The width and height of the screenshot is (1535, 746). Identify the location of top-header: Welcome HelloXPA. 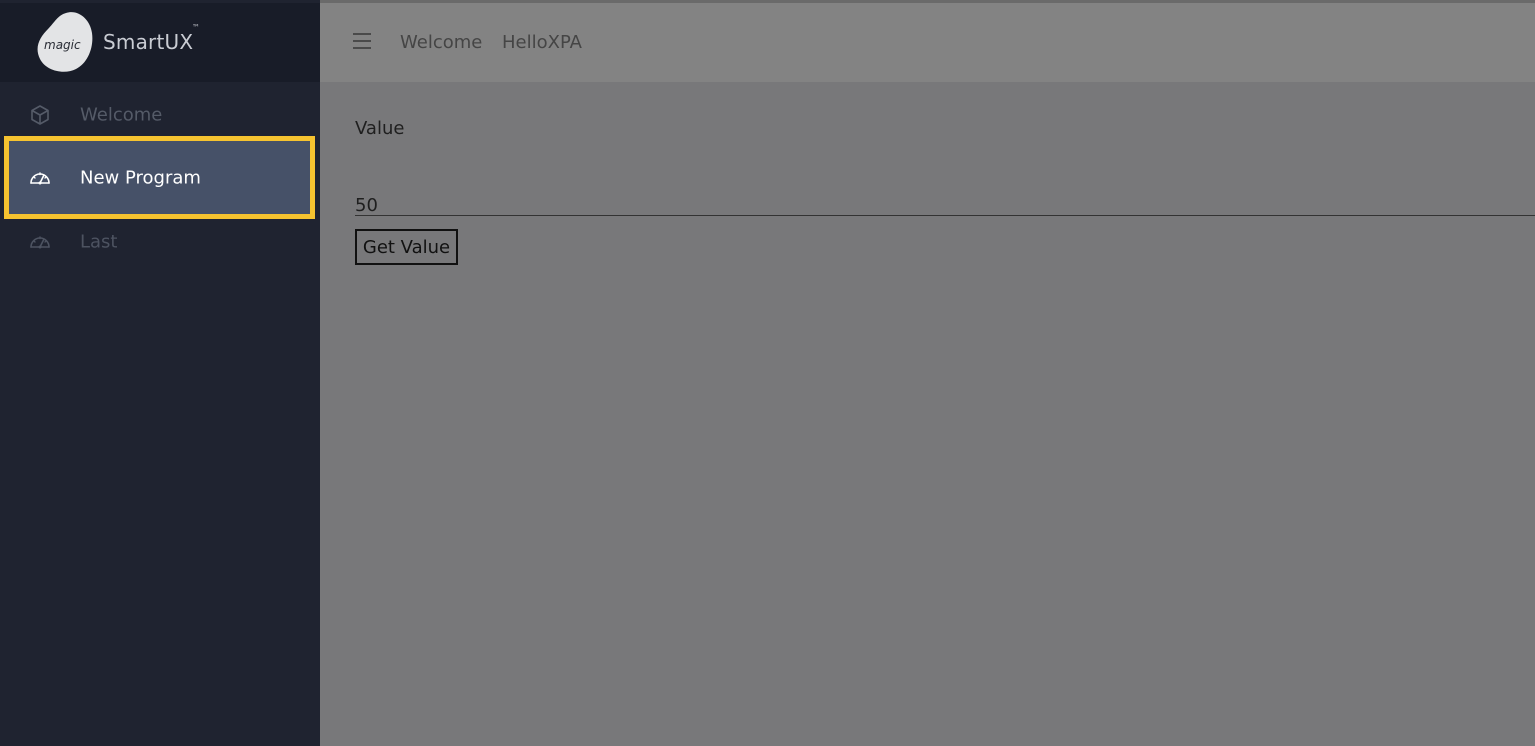
(927, 42).